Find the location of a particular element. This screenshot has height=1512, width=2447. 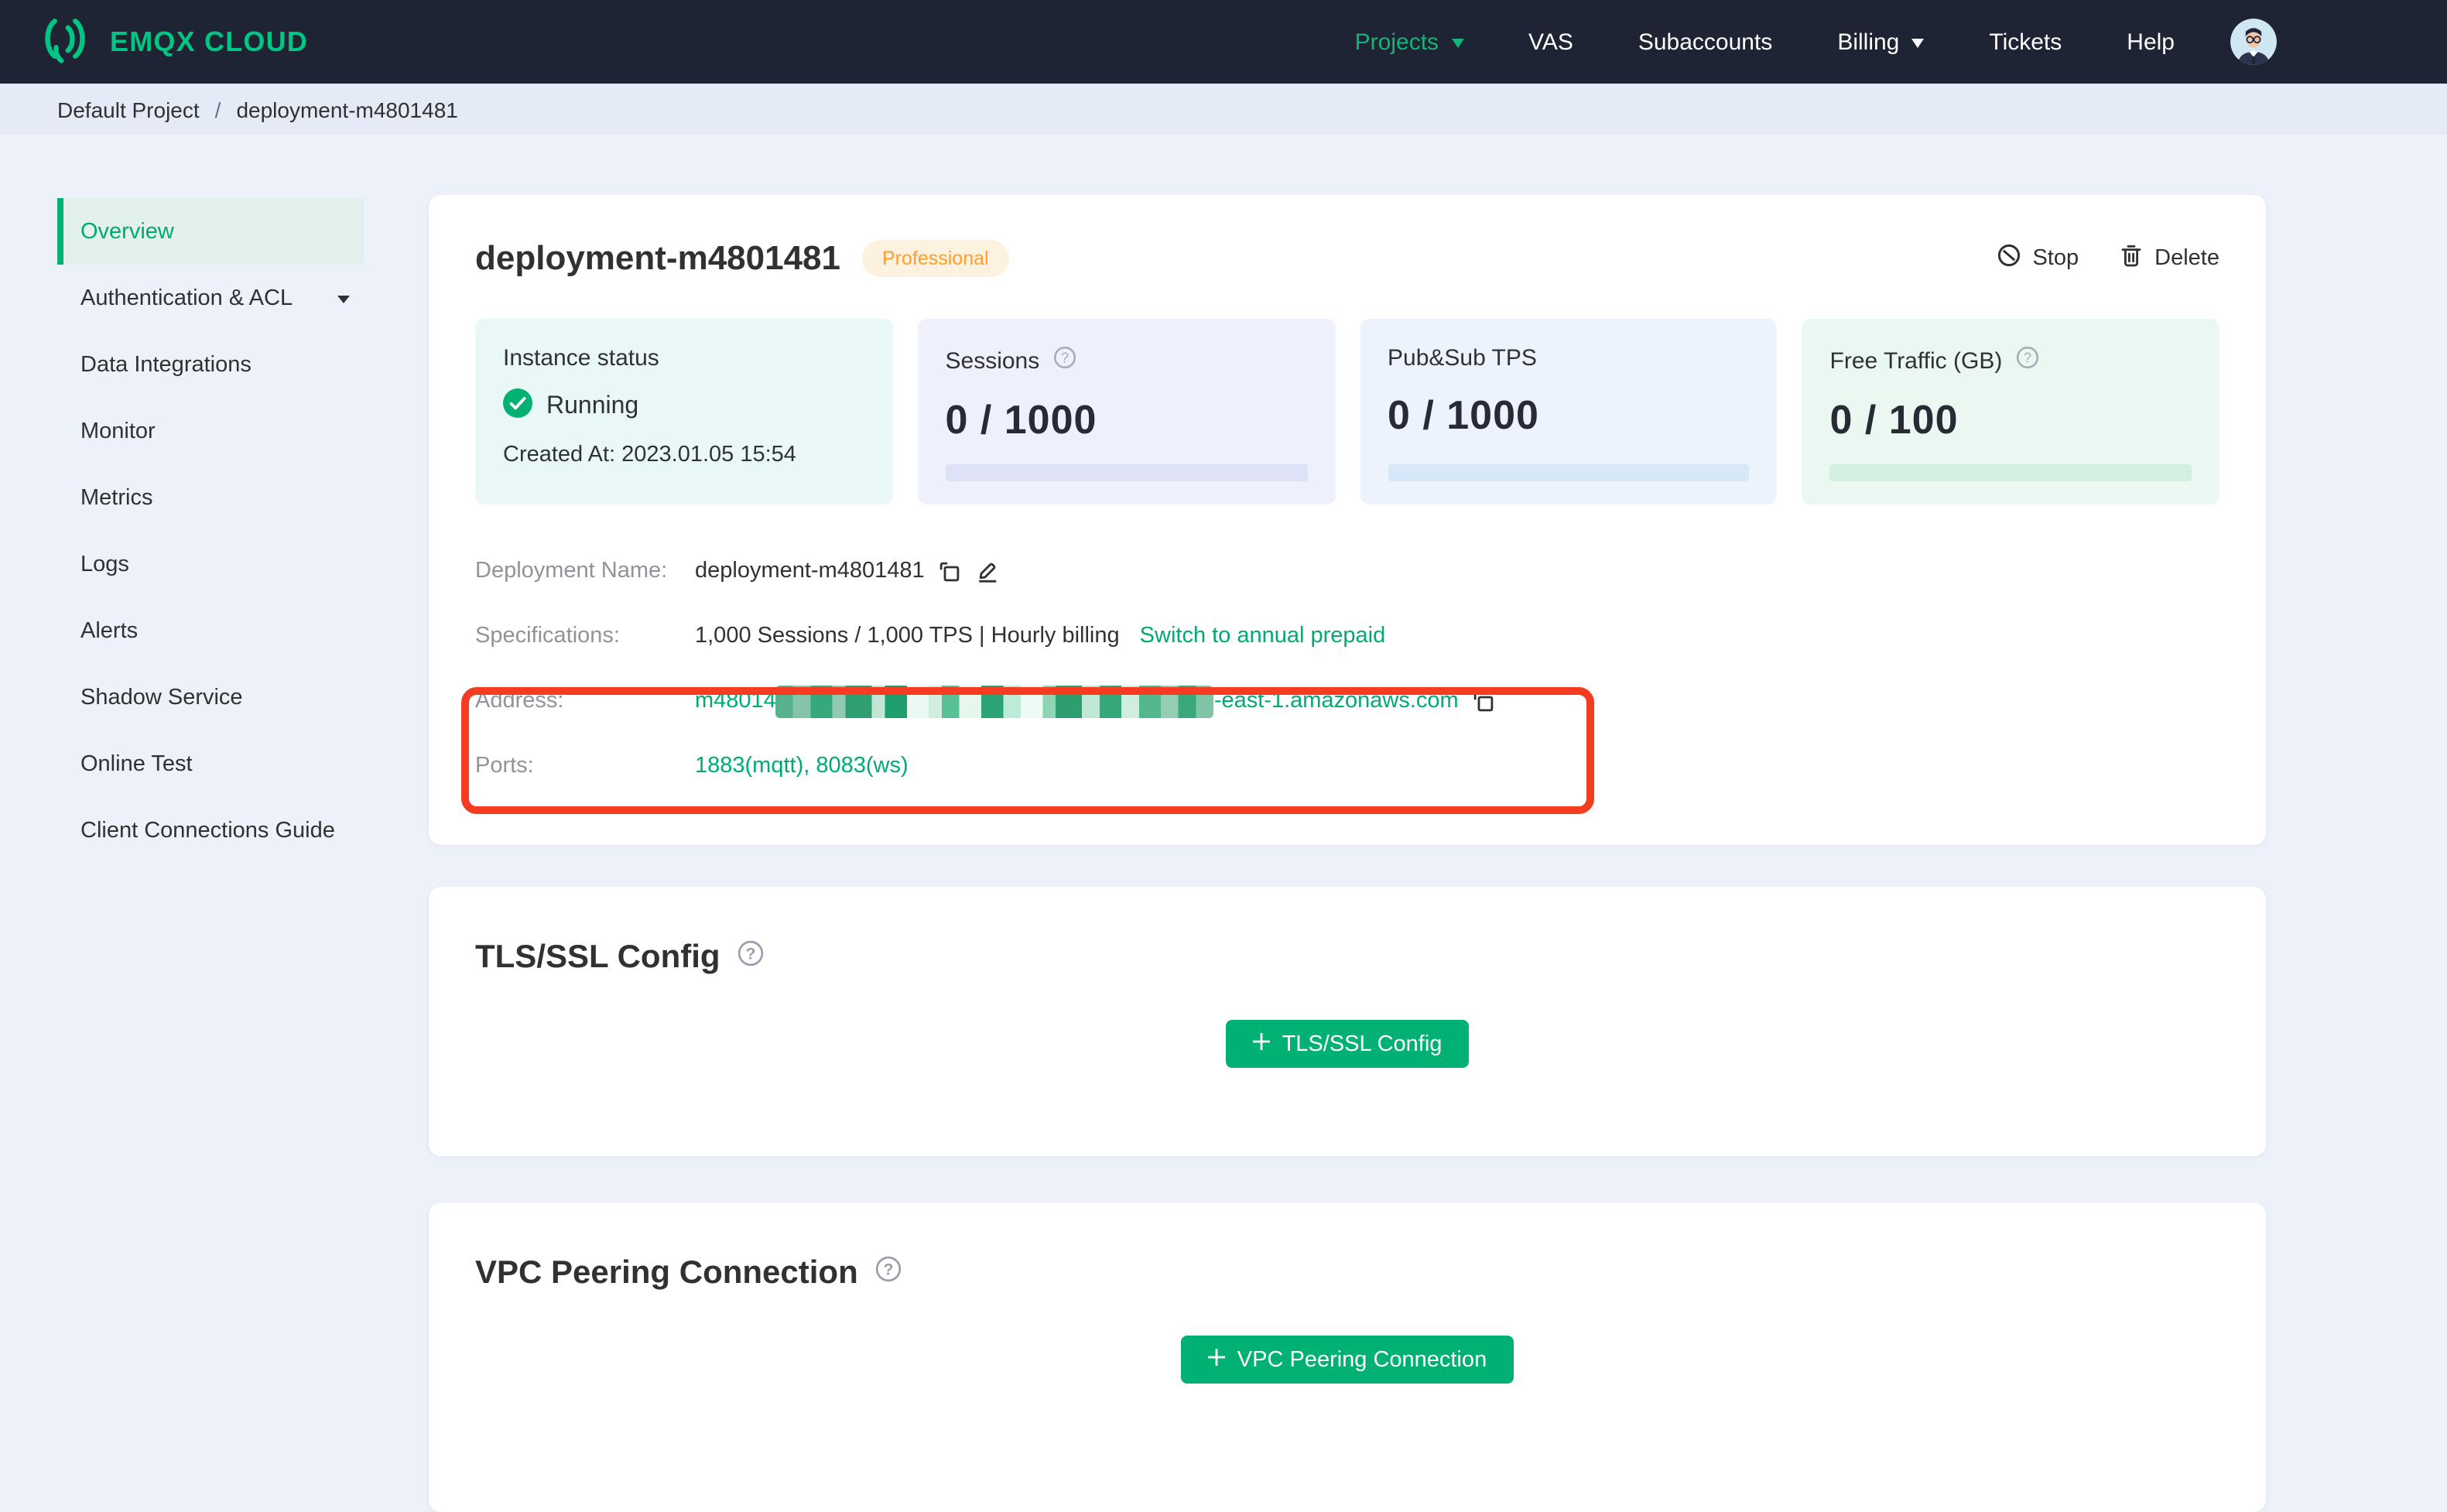

specifications-label: Specifications: is located at coordinates (547, 636).